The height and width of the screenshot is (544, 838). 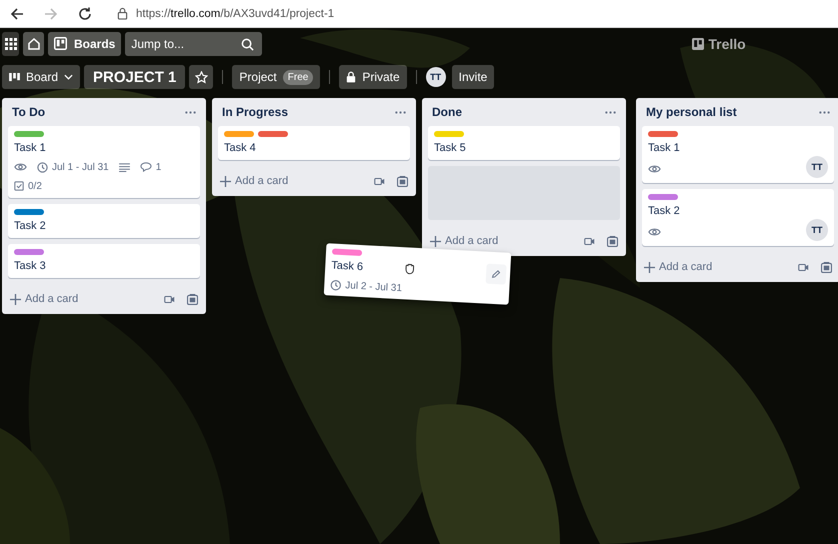 I want to click on task-card: Task 3, so click(x=104, y=261).